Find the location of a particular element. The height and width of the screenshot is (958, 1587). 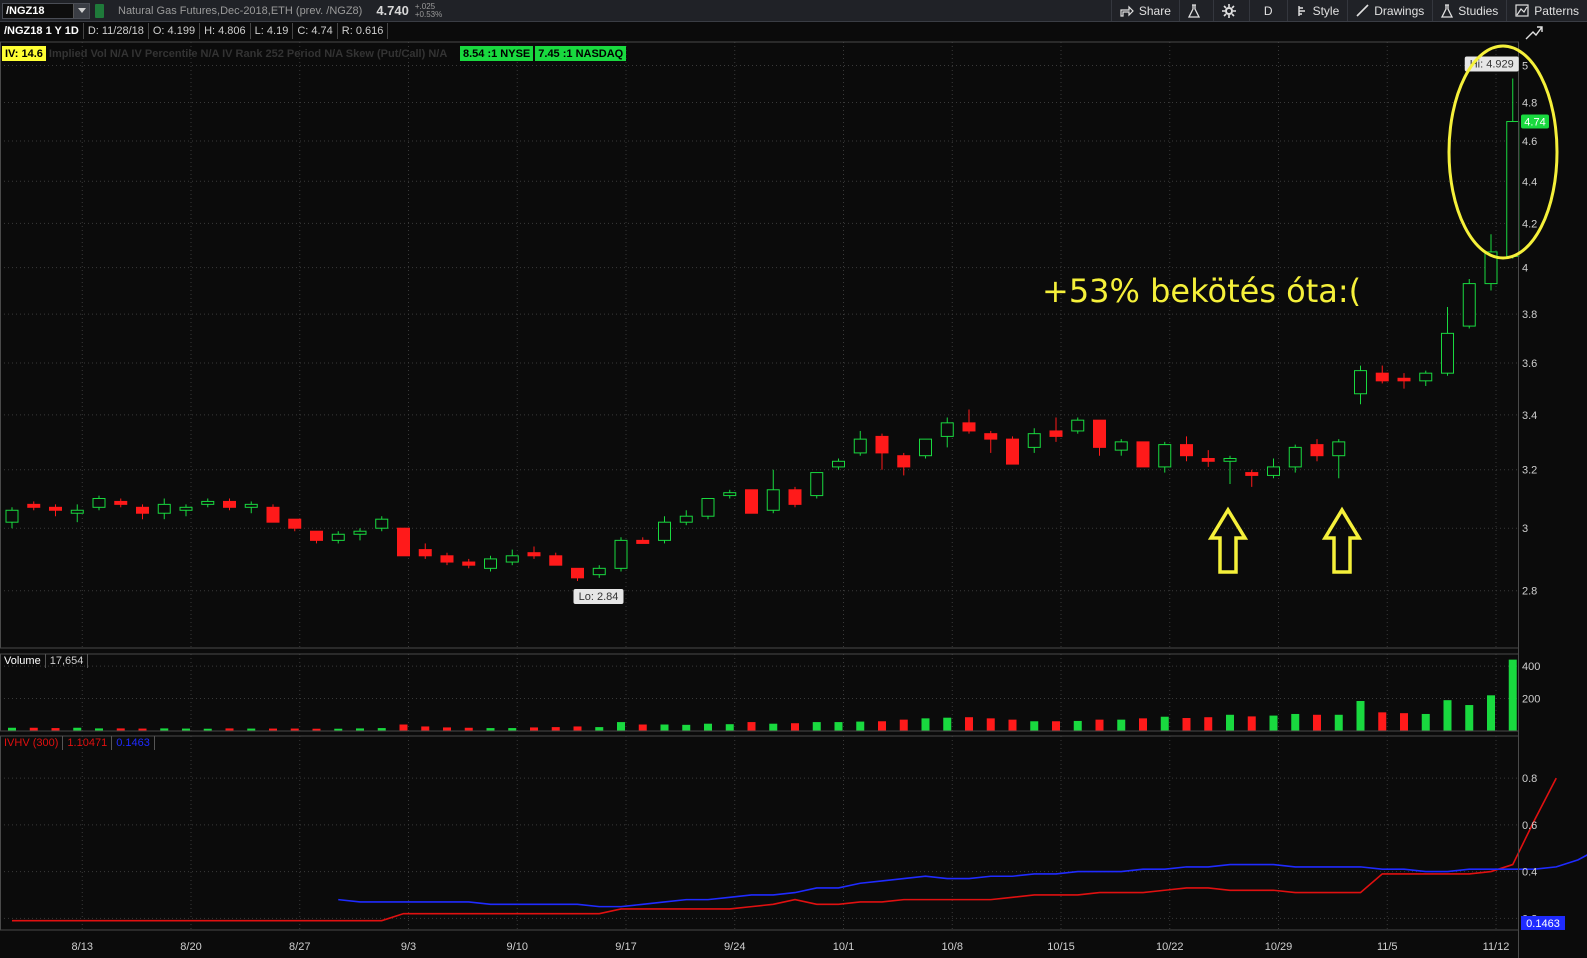

ivhv-last-tag-text: 0.1463 is located at coordinates (1543, 924).